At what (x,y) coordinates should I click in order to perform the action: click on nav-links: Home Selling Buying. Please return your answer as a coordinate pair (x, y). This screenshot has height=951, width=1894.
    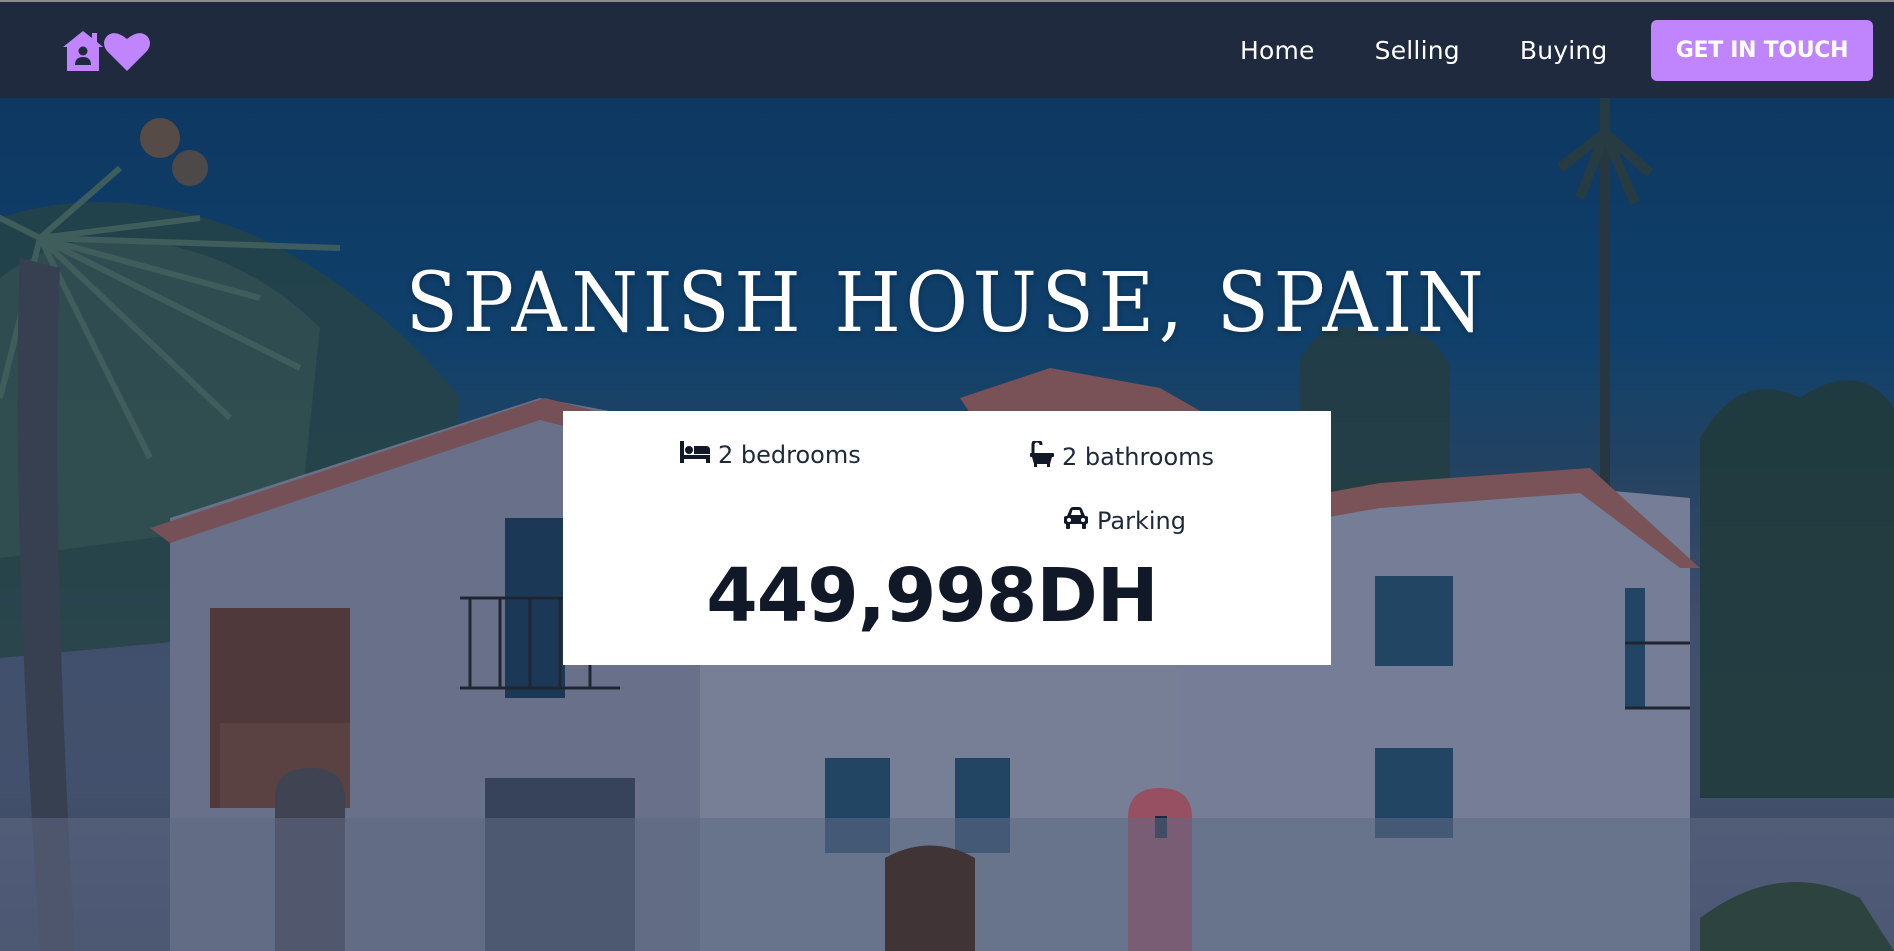
    Looking at the image, I should click on (1454, 50).